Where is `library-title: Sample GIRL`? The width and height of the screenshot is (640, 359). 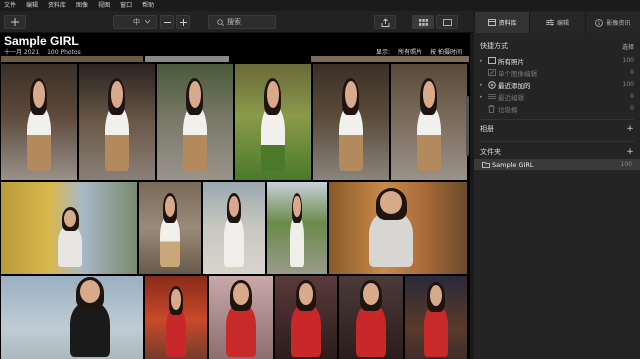 library-title: Sample GIRL is located at coordinates (41, 41).